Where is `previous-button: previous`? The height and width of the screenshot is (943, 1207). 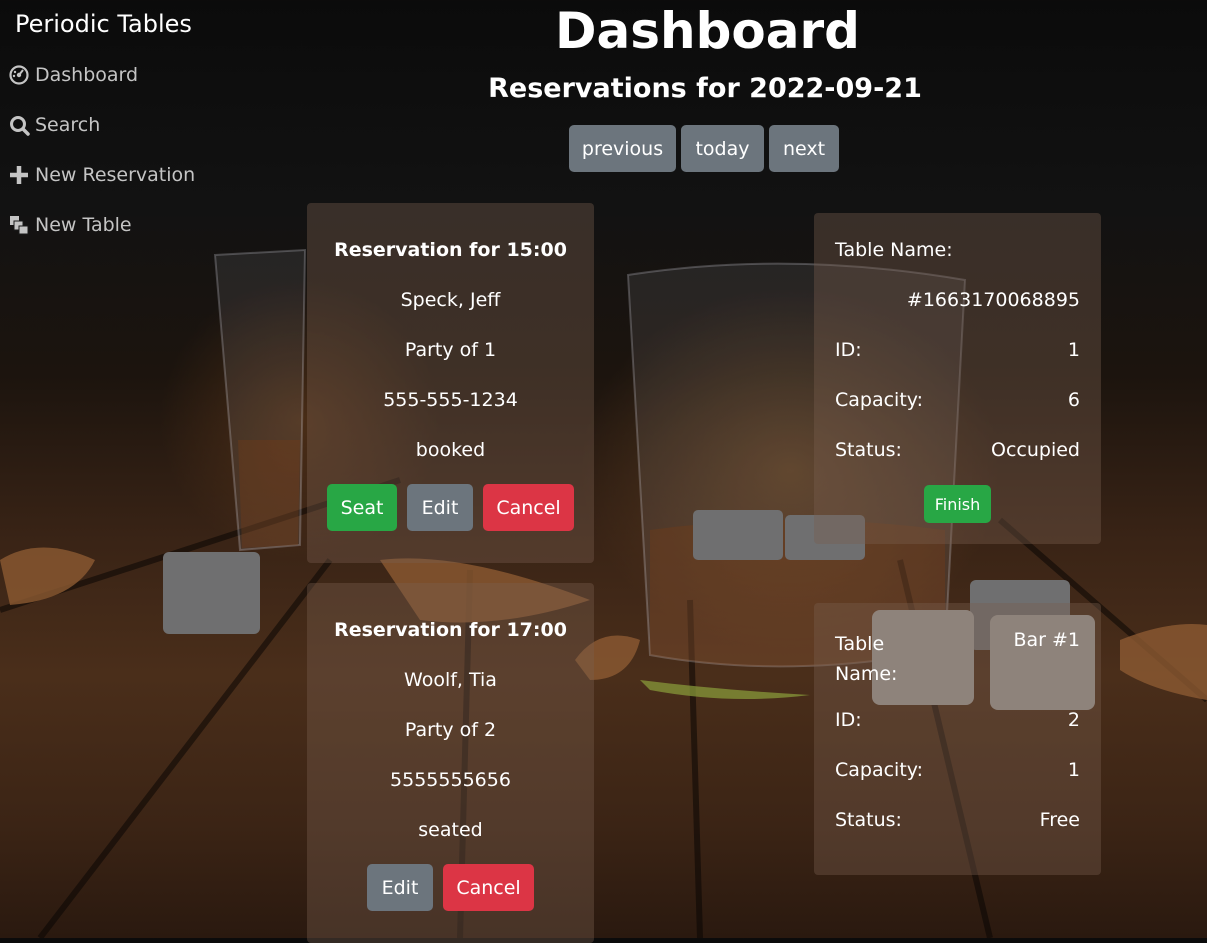 previous-button: previous is located at coordinates (622, 148).